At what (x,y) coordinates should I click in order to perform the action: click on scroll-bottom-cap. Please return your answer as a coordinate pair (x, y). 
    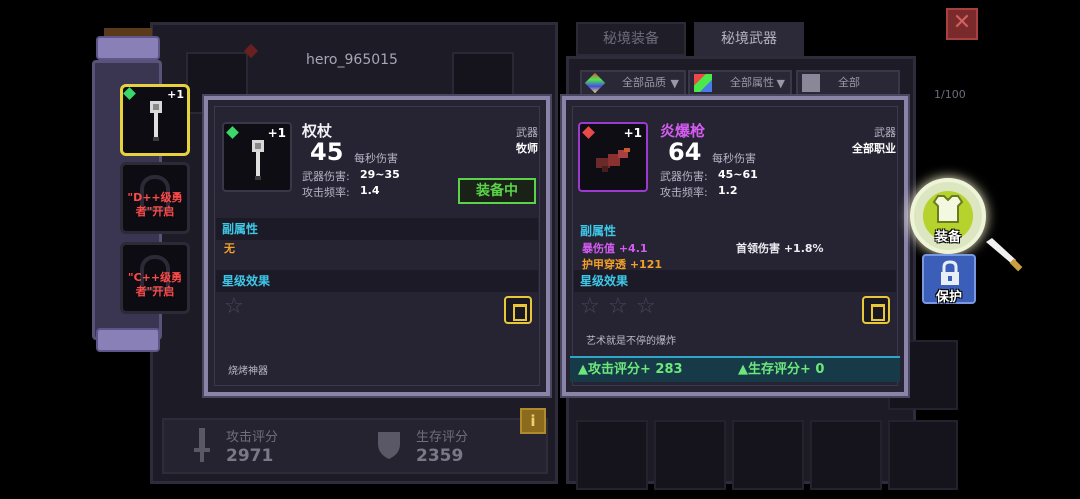
    Looking at the image, I should click on (128, 340).